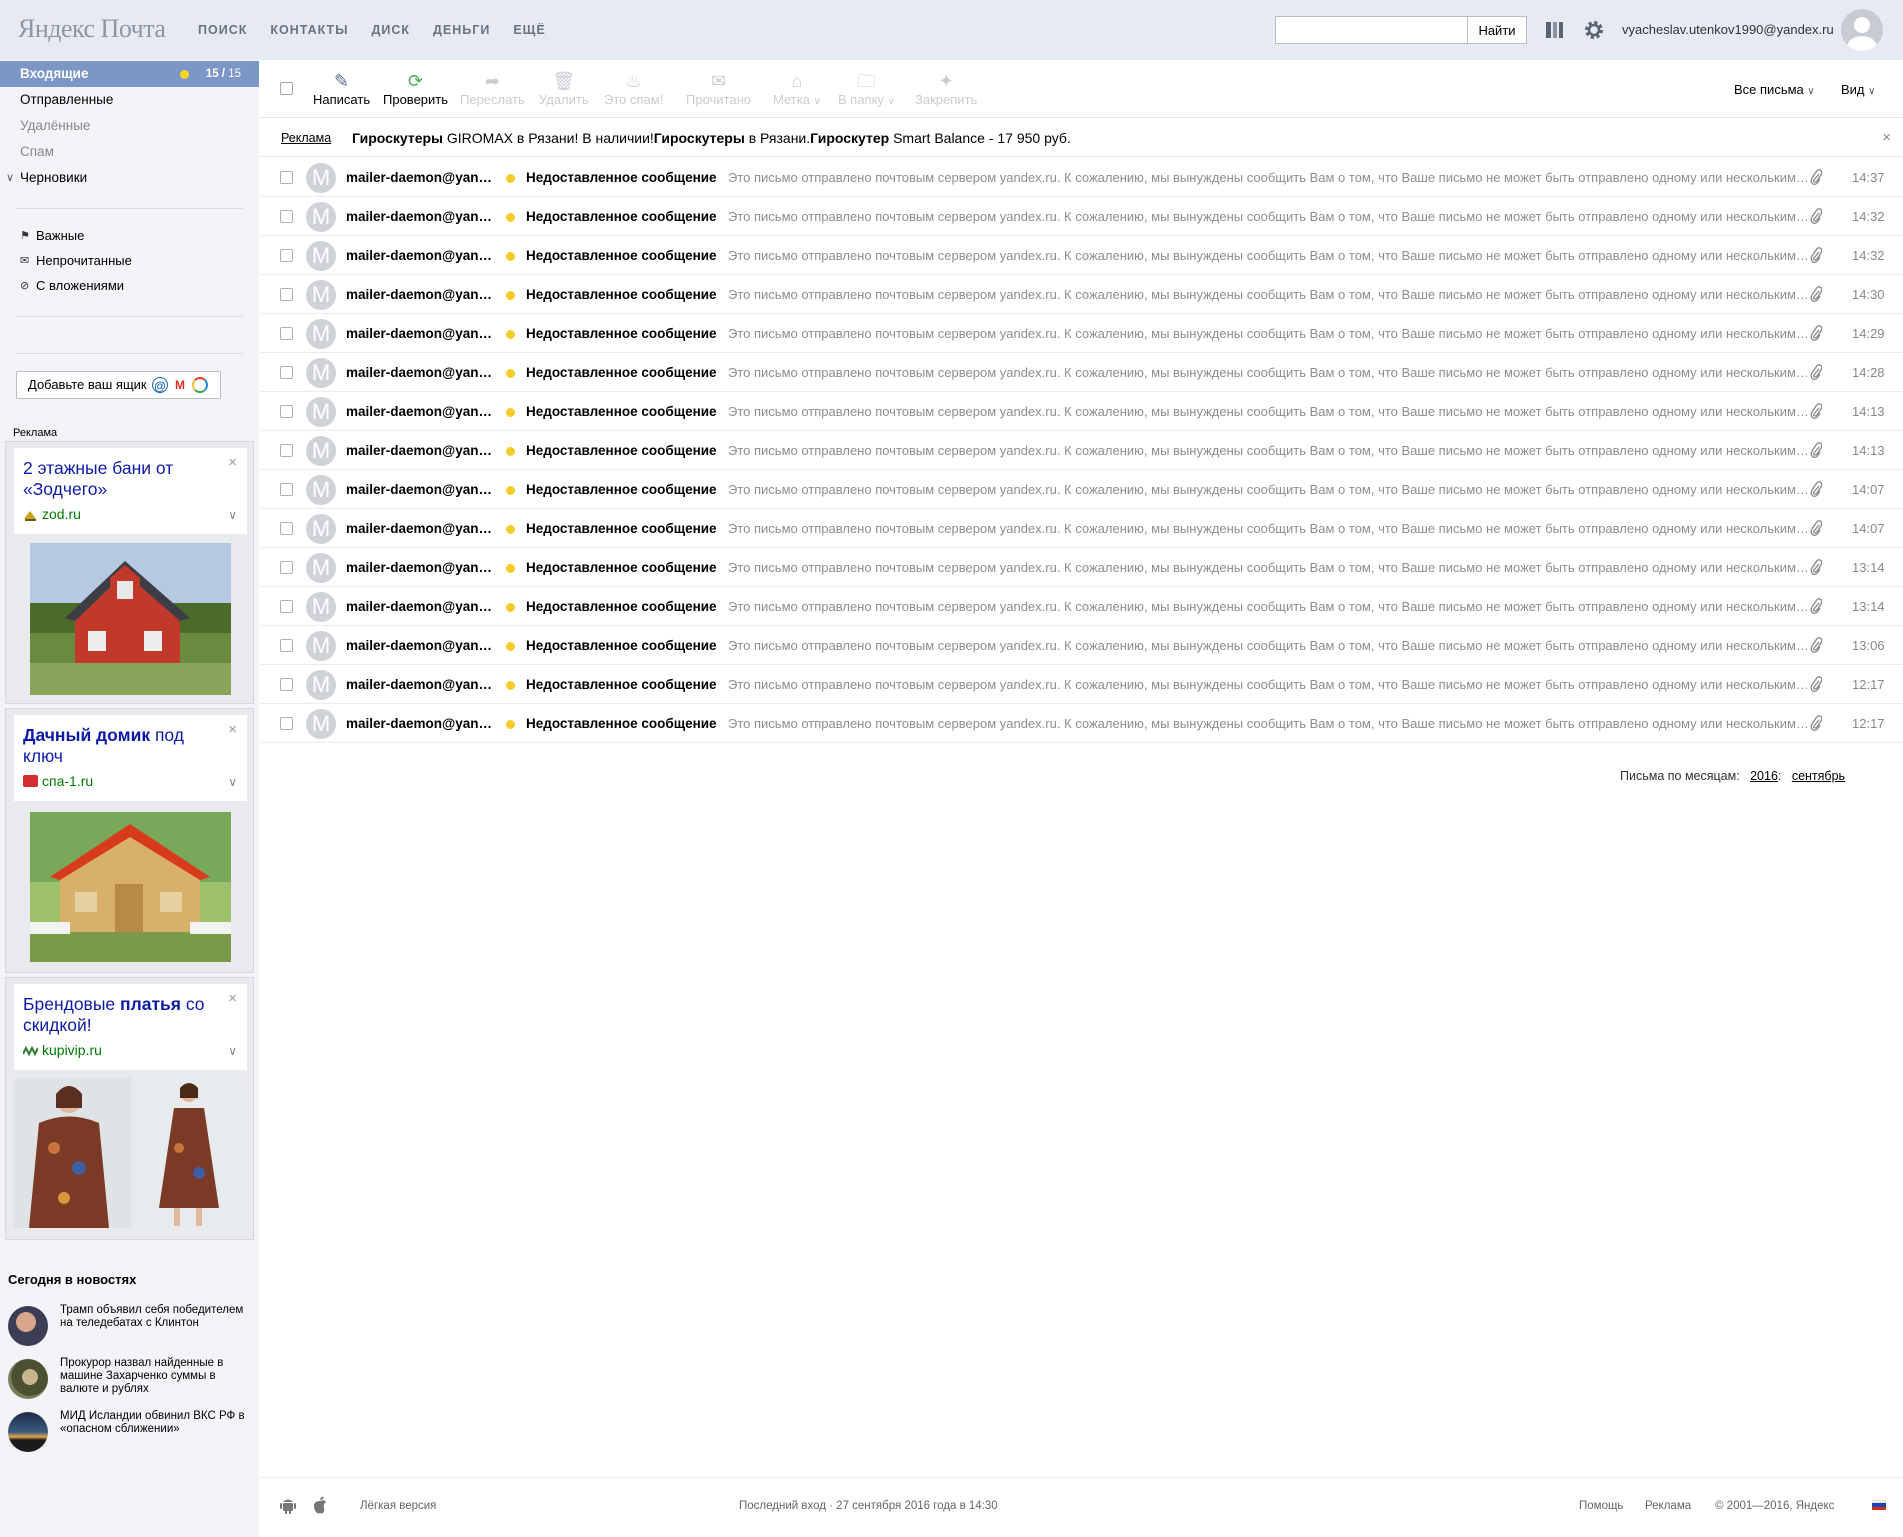  Describe the element at coordinates (309, 30) in the screenshot. I see `nav-contacts: контакты` at that location.